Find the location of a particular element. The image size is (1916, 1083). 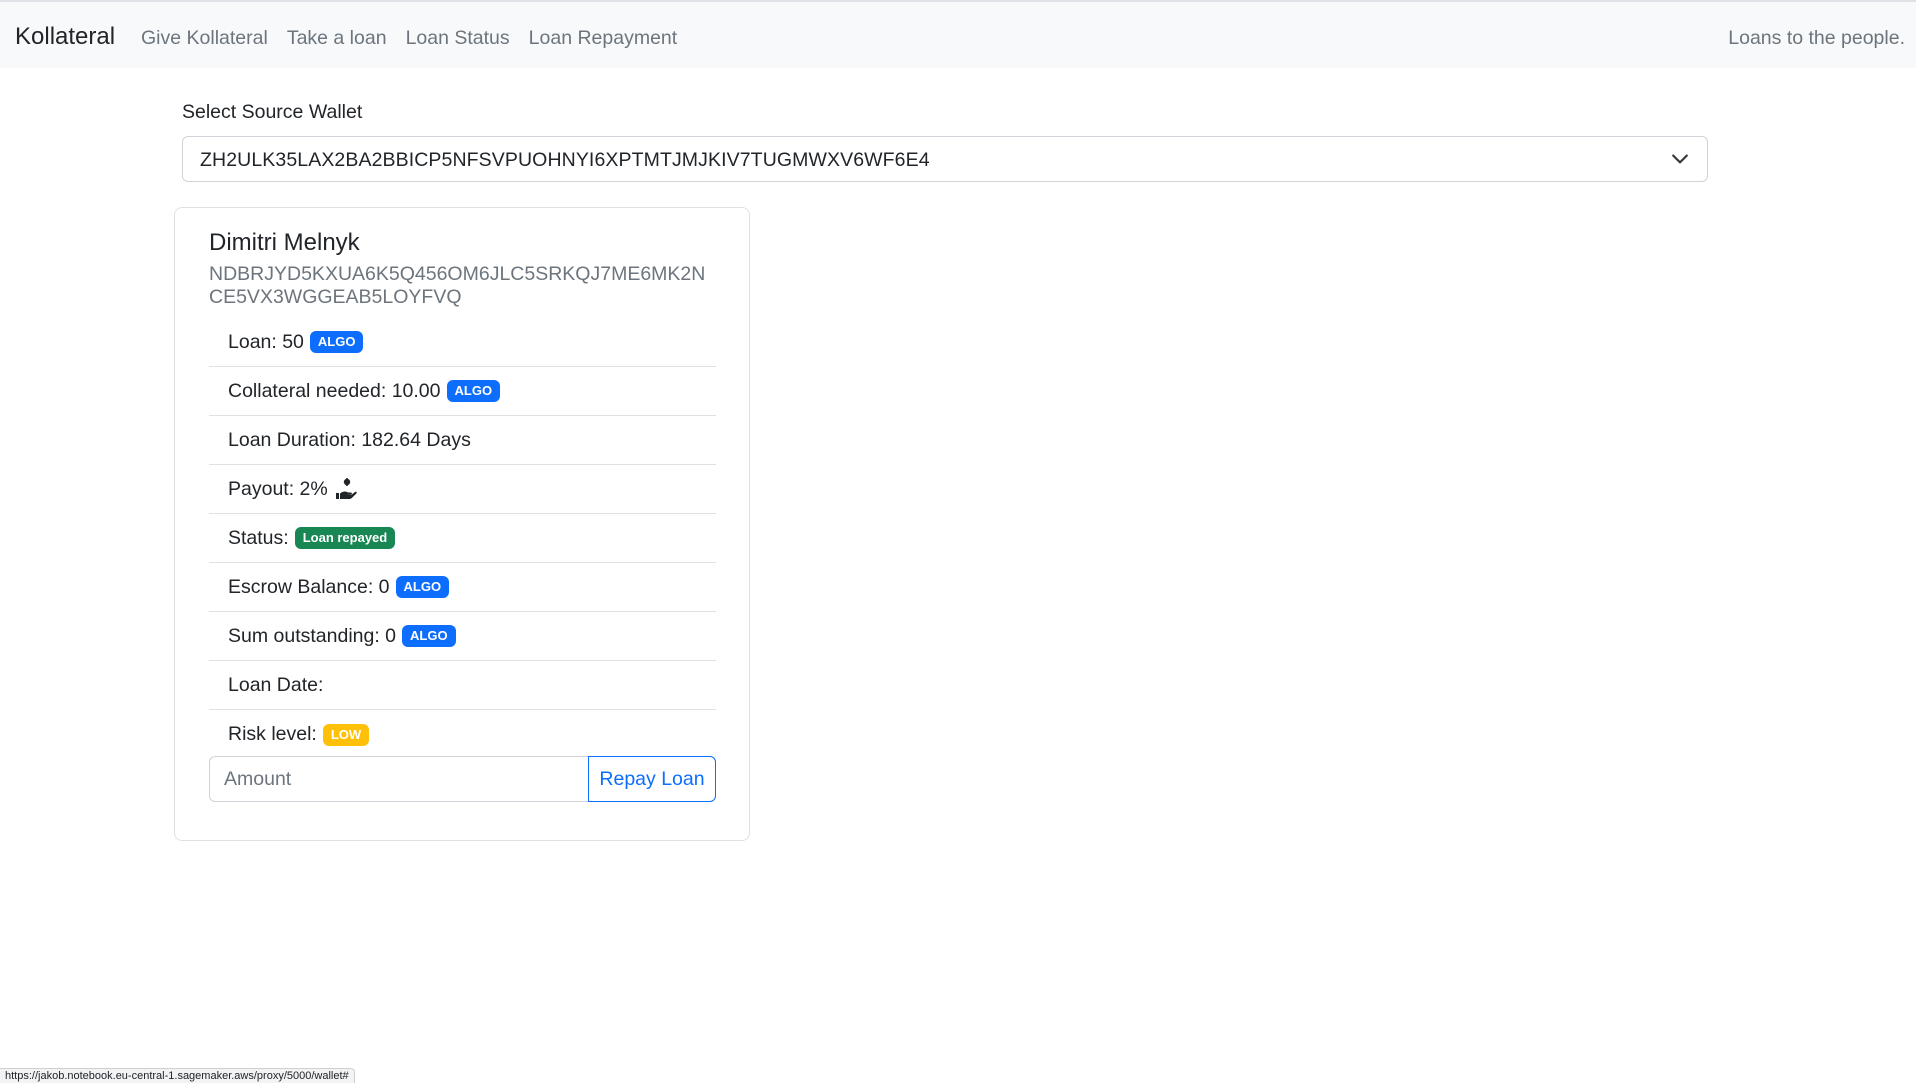

nav-link-take-loan: Take a loan is located at coordinates (337, 38).